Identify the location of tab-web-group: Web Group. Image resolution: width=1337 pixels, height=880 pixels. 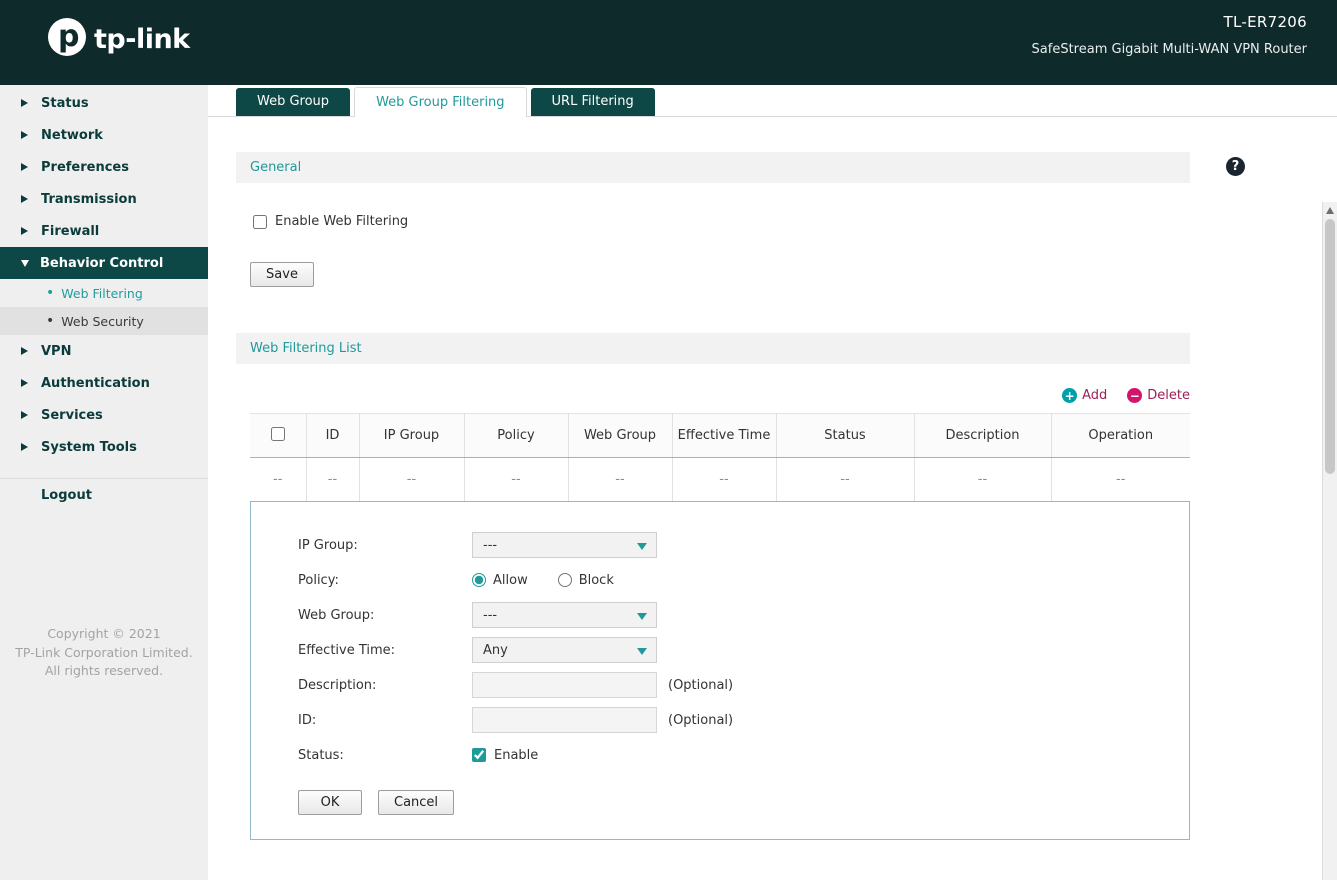
(293, 102).